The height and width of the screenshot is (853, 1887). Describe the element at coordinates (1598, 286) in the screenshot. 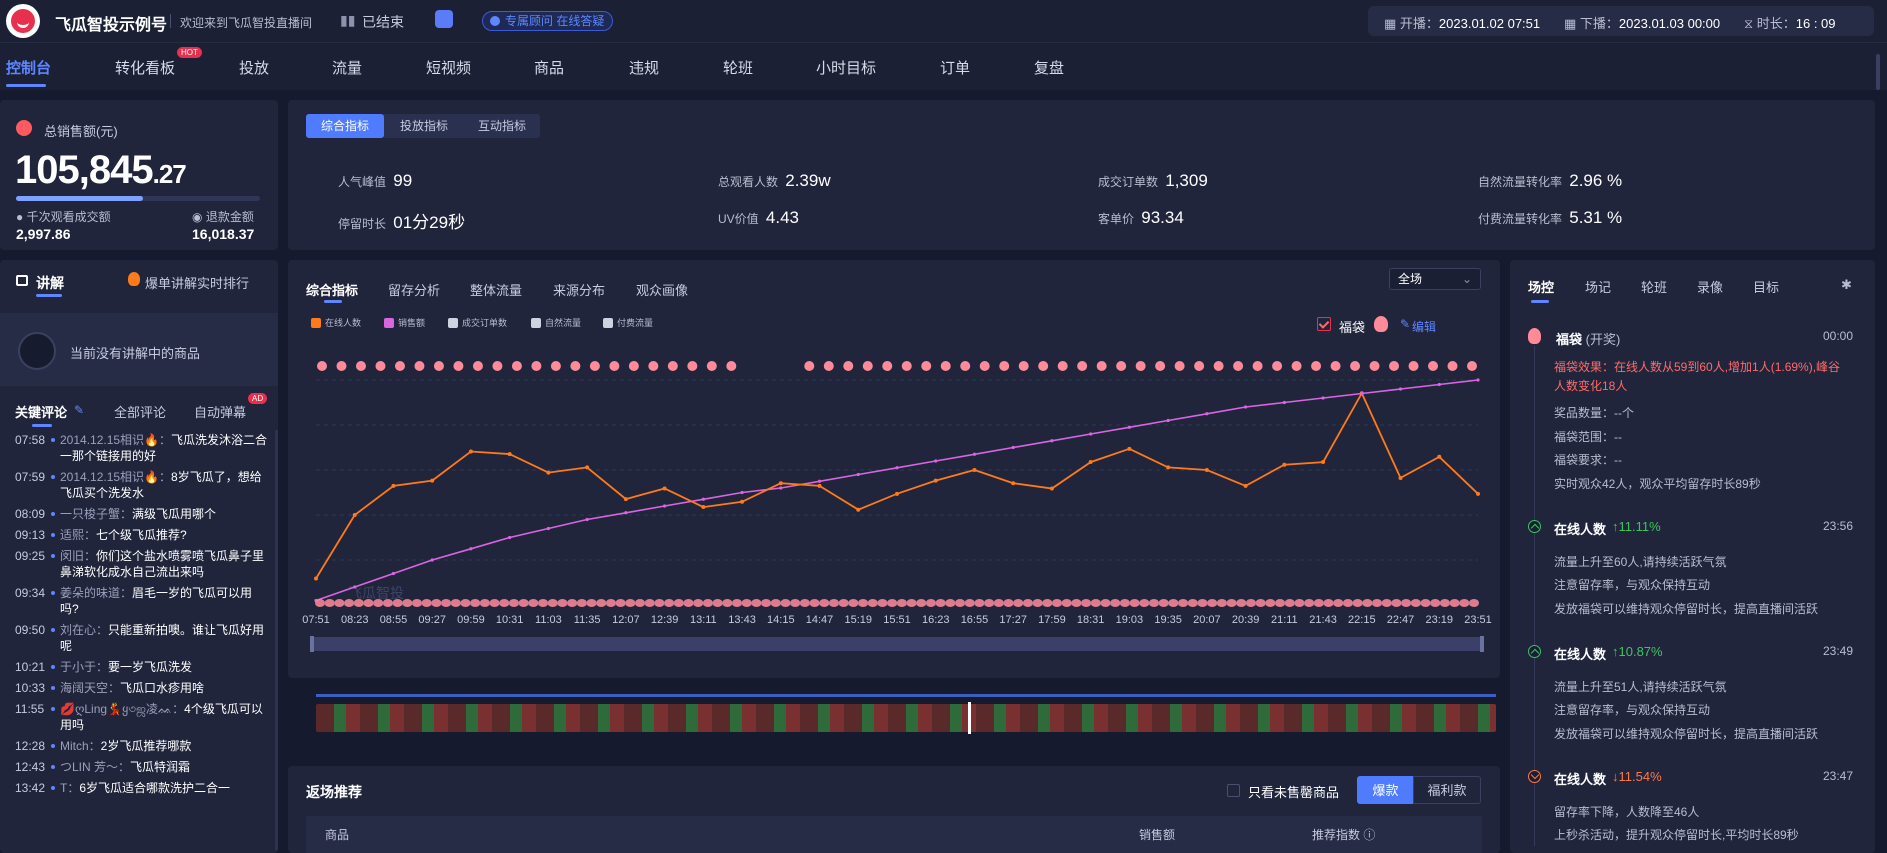

I see `rtab-notes: 场记` at that location.